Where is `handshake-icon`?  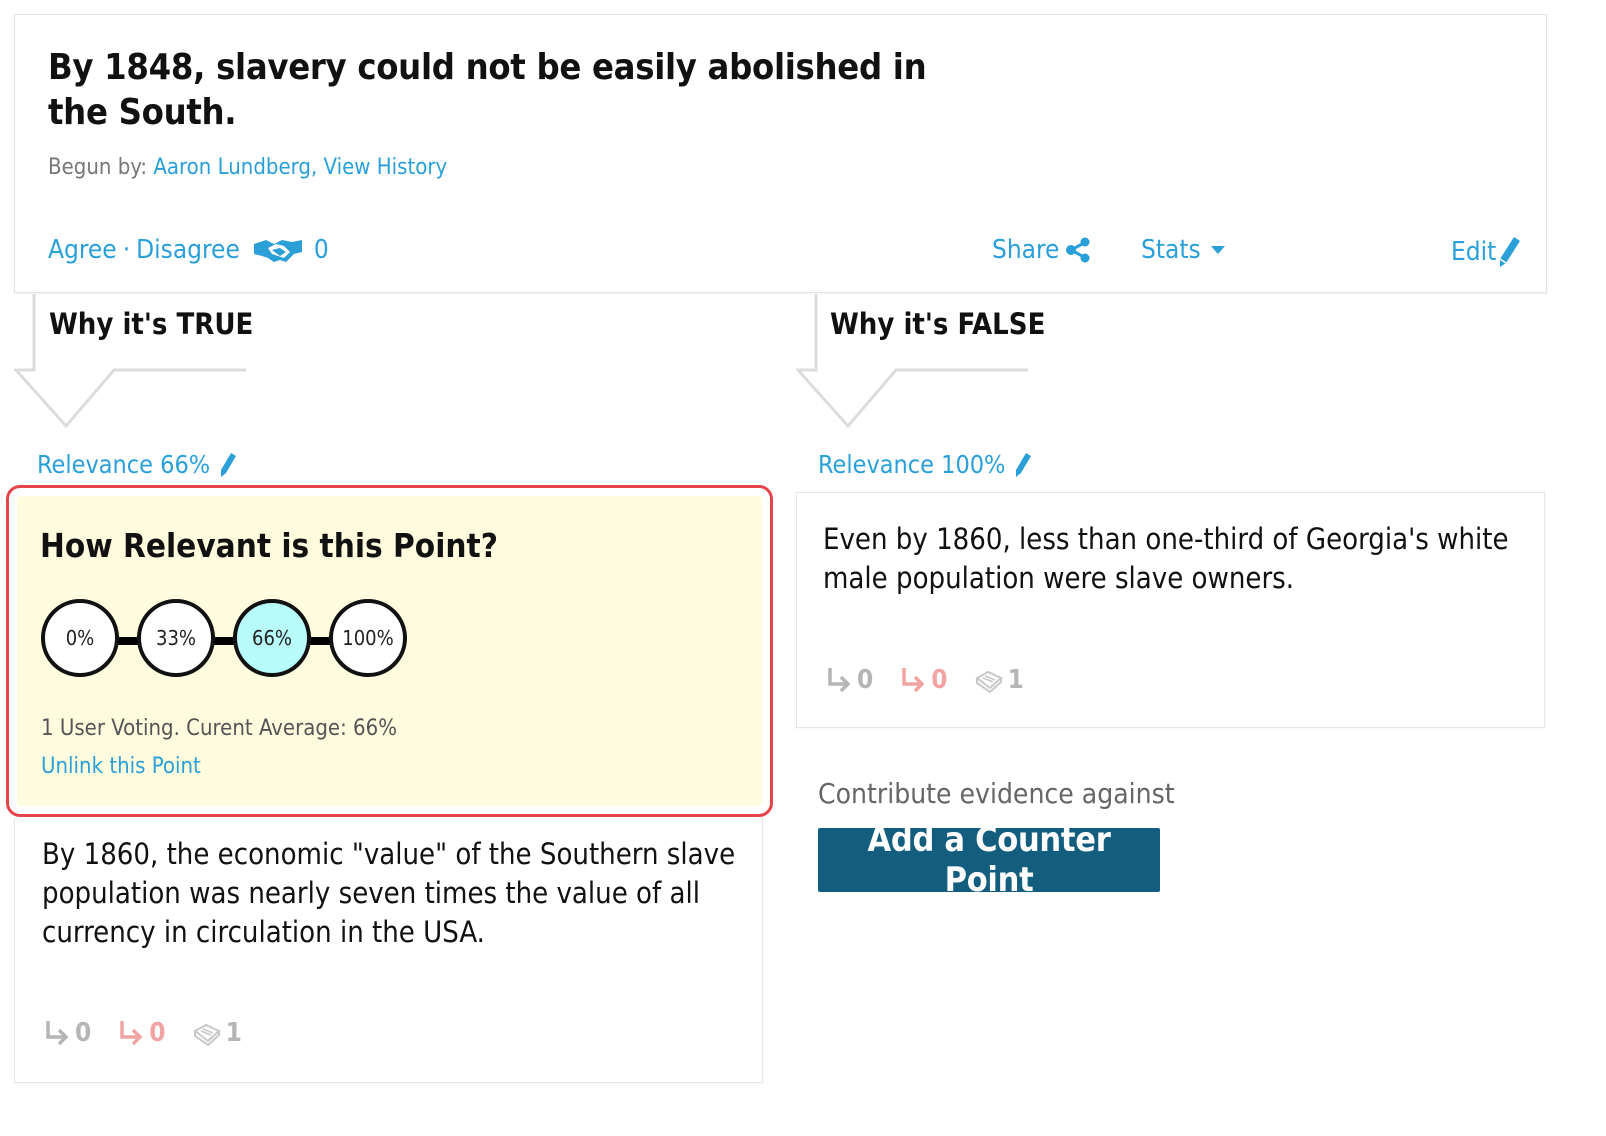
handshake-icon is located at coordinates (277, 251).